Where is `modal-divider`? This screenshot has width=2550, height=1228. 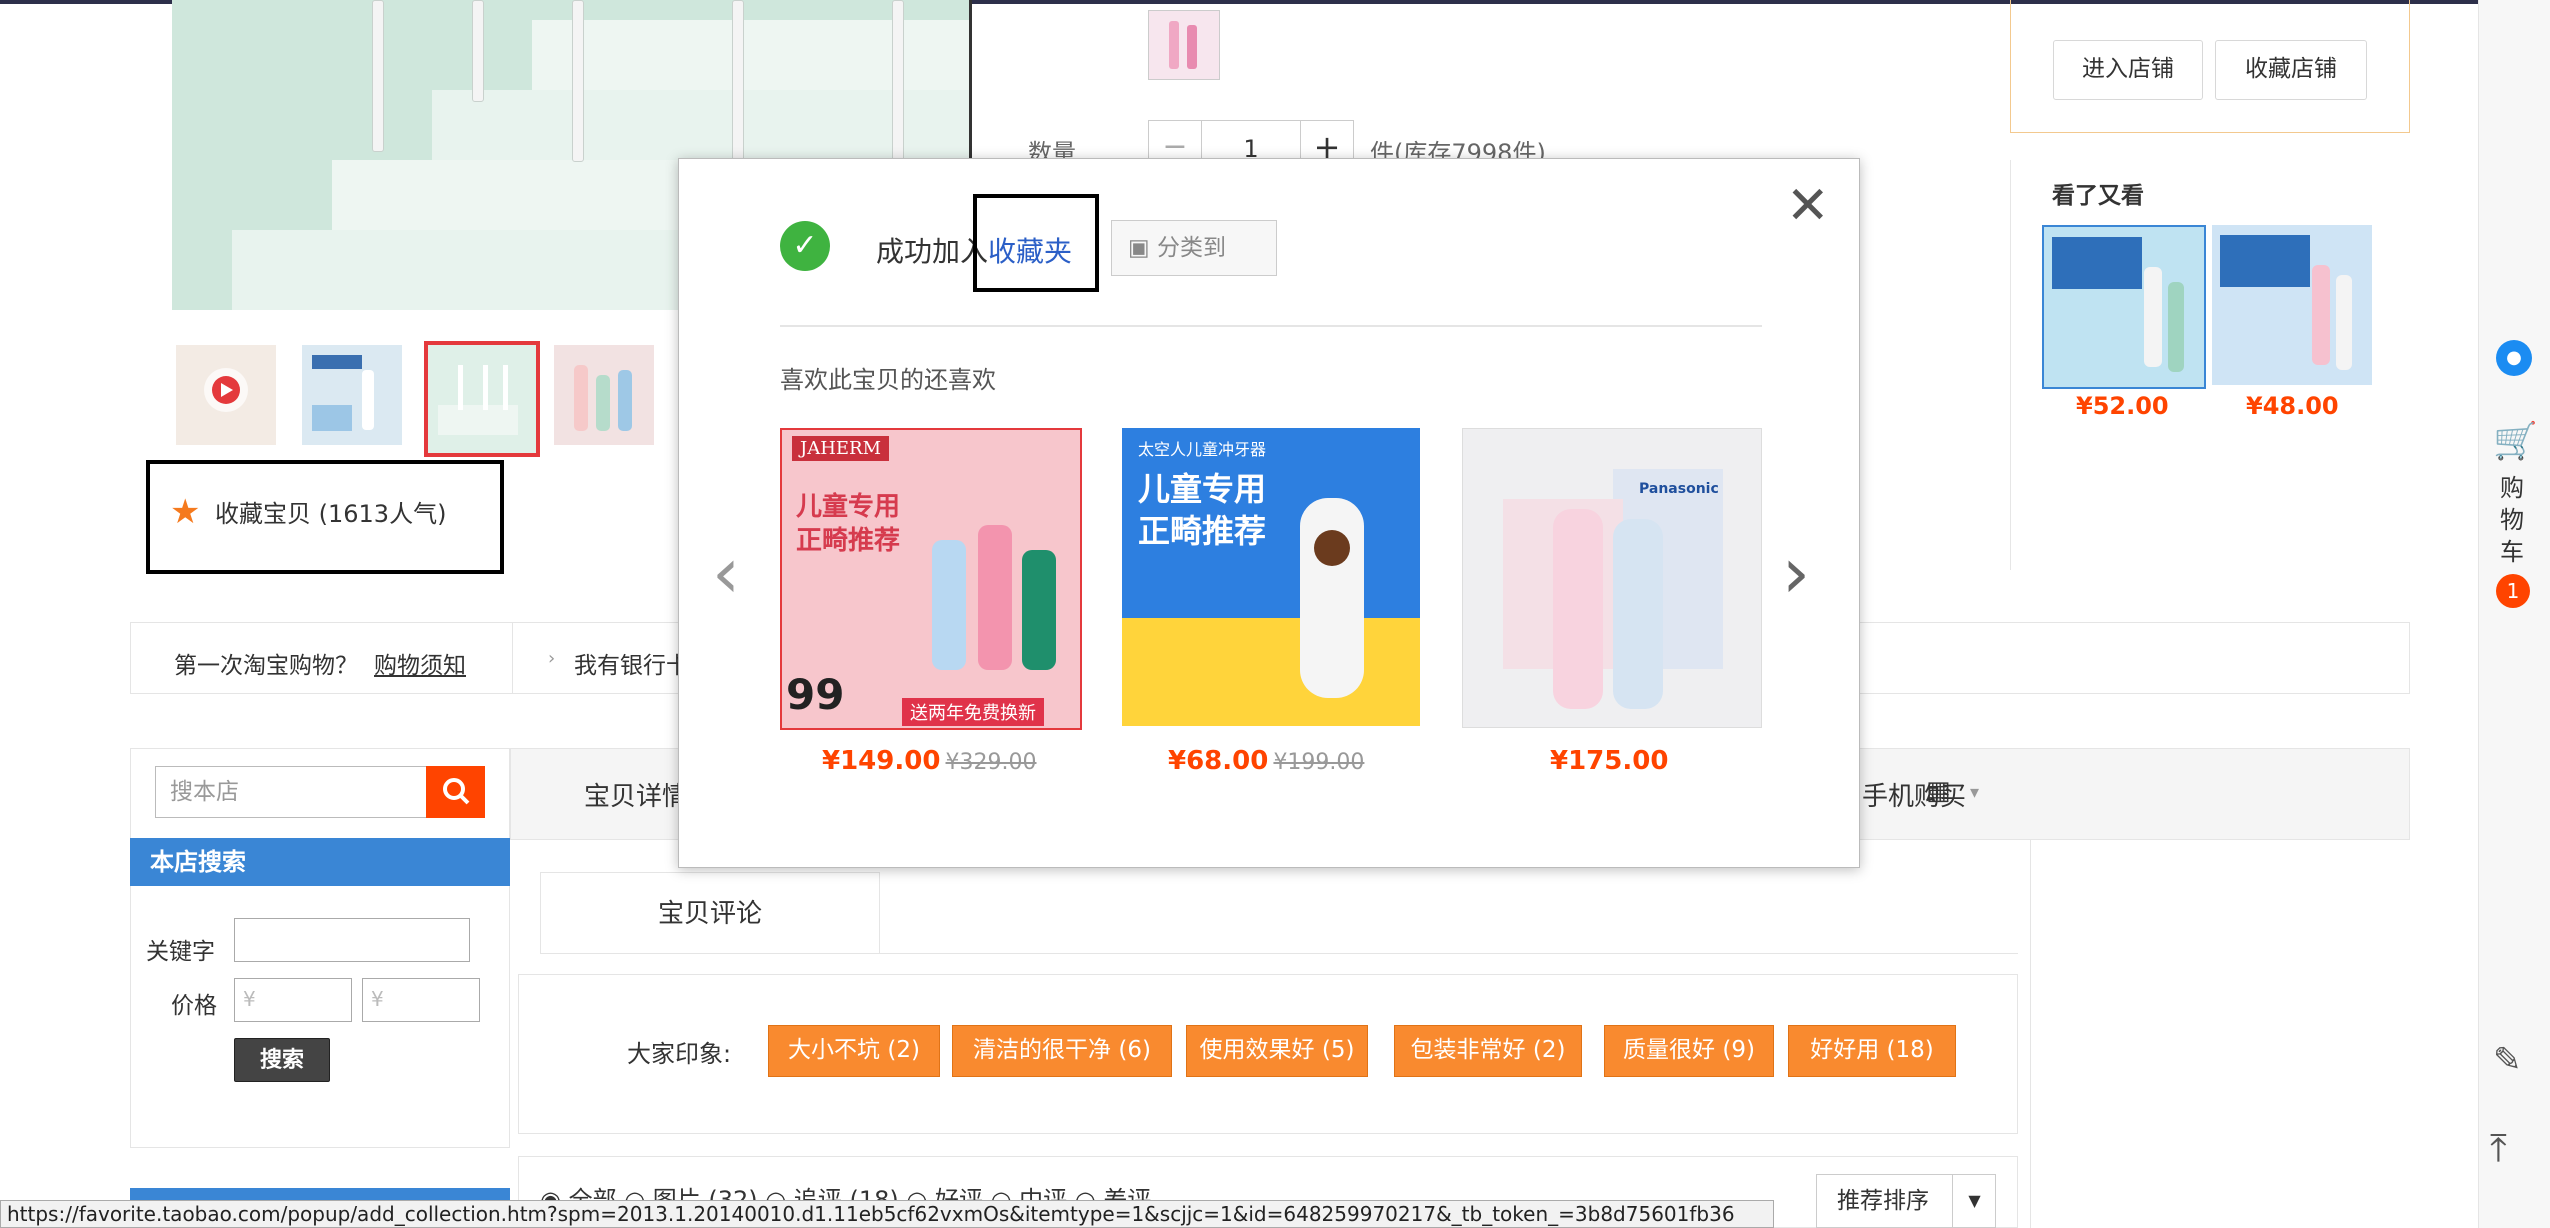 modal-divider is located at coordinates (1271, 326).